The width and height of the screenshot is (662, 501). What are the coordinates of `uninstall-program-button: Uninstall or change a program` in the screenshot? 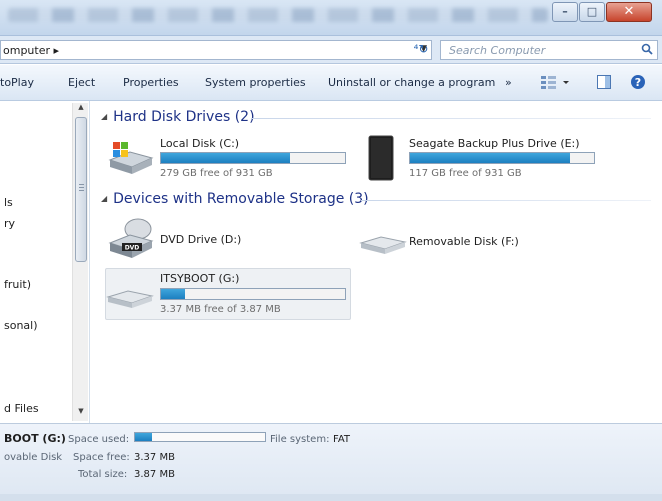 It's located at (411, 82).